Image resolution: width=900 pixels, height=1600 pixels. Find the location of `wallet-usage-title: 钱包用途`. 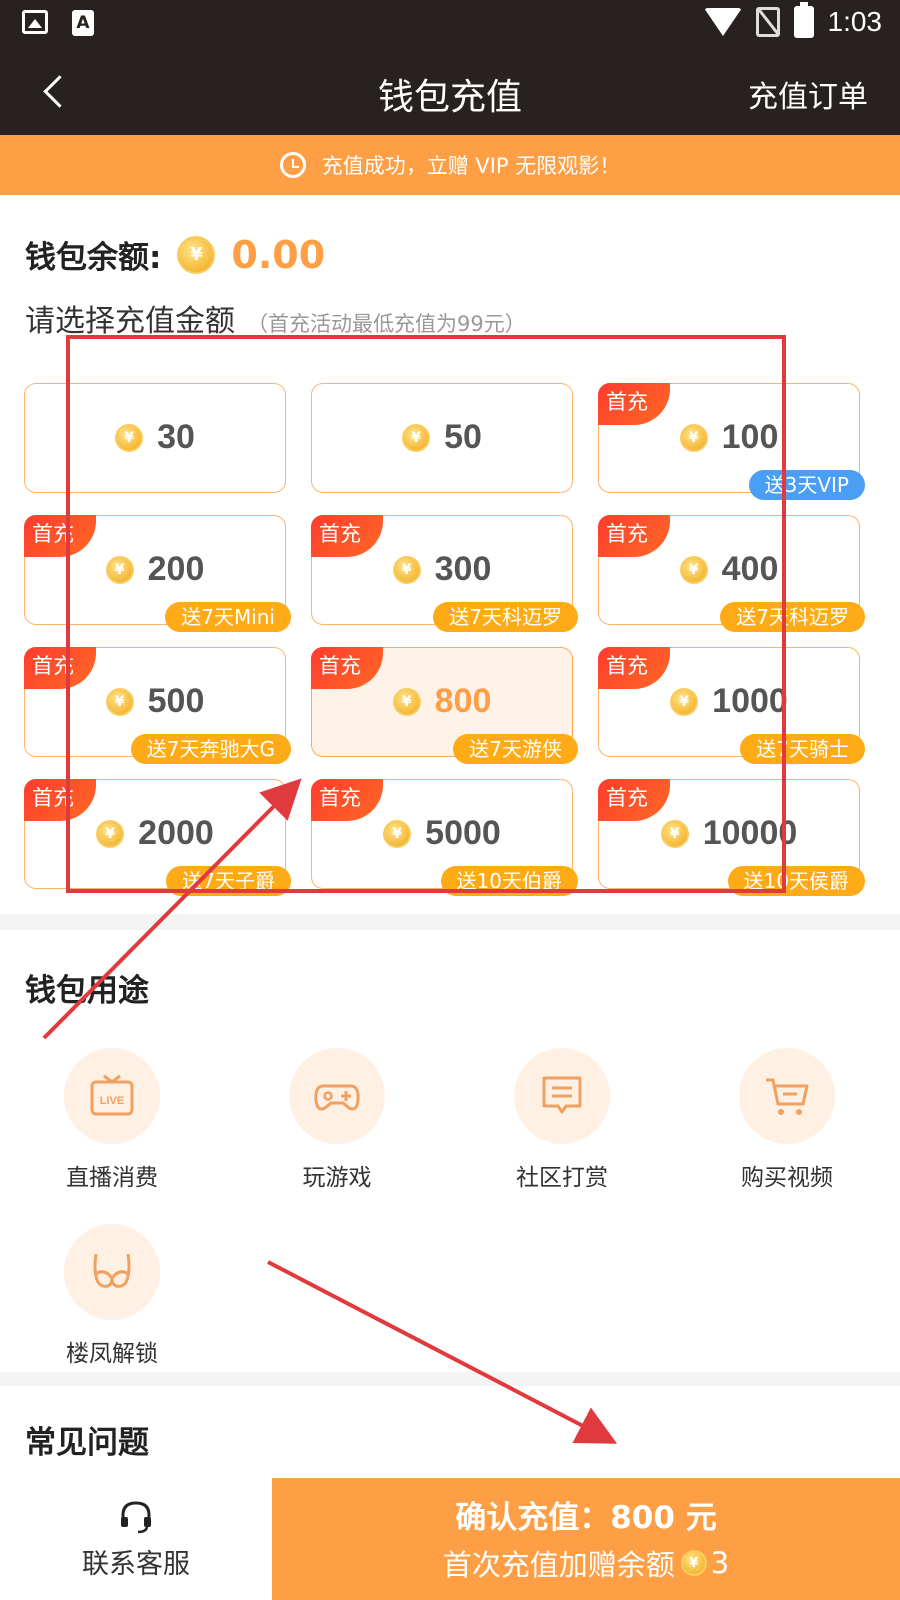

wallet-usage-title: 钱包用途 is located at coordinates (87, 991).